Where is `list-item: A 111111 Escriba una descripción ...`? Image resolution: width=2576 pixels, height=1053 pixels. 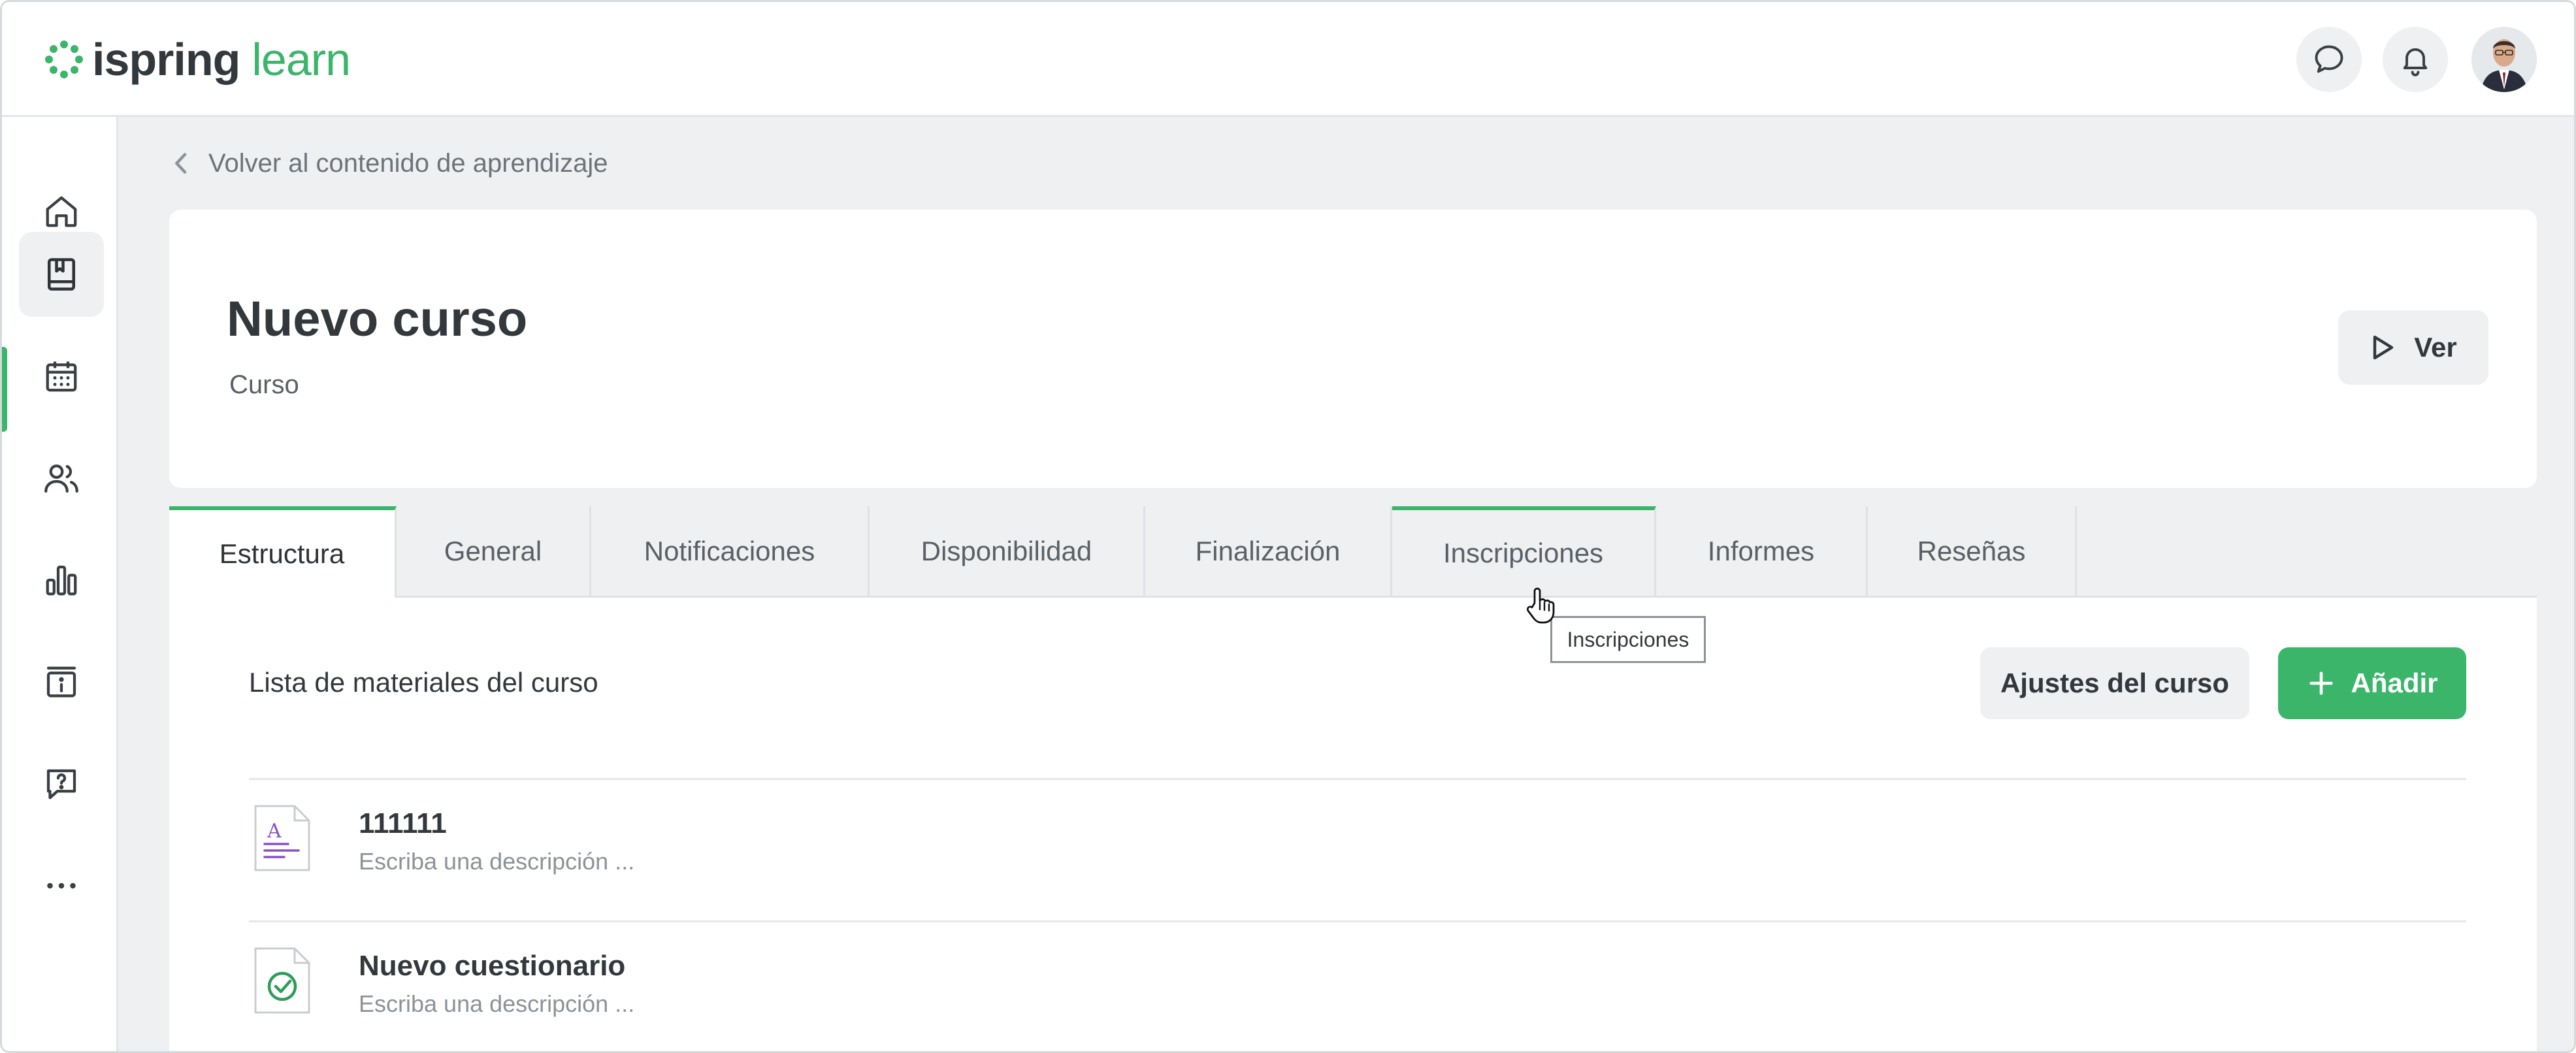 list-item: A 111111 Escriba una descripción ... is located at coordinates (1357, 849).